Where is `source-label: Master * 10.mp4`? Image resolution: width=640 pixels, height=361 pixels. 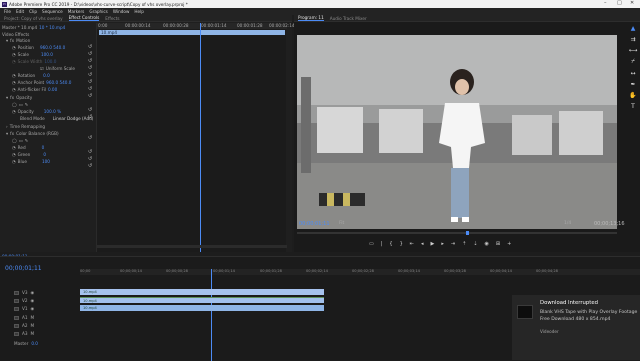 source-label: Master * 10.mp4 is located at coordinates (19, 27).